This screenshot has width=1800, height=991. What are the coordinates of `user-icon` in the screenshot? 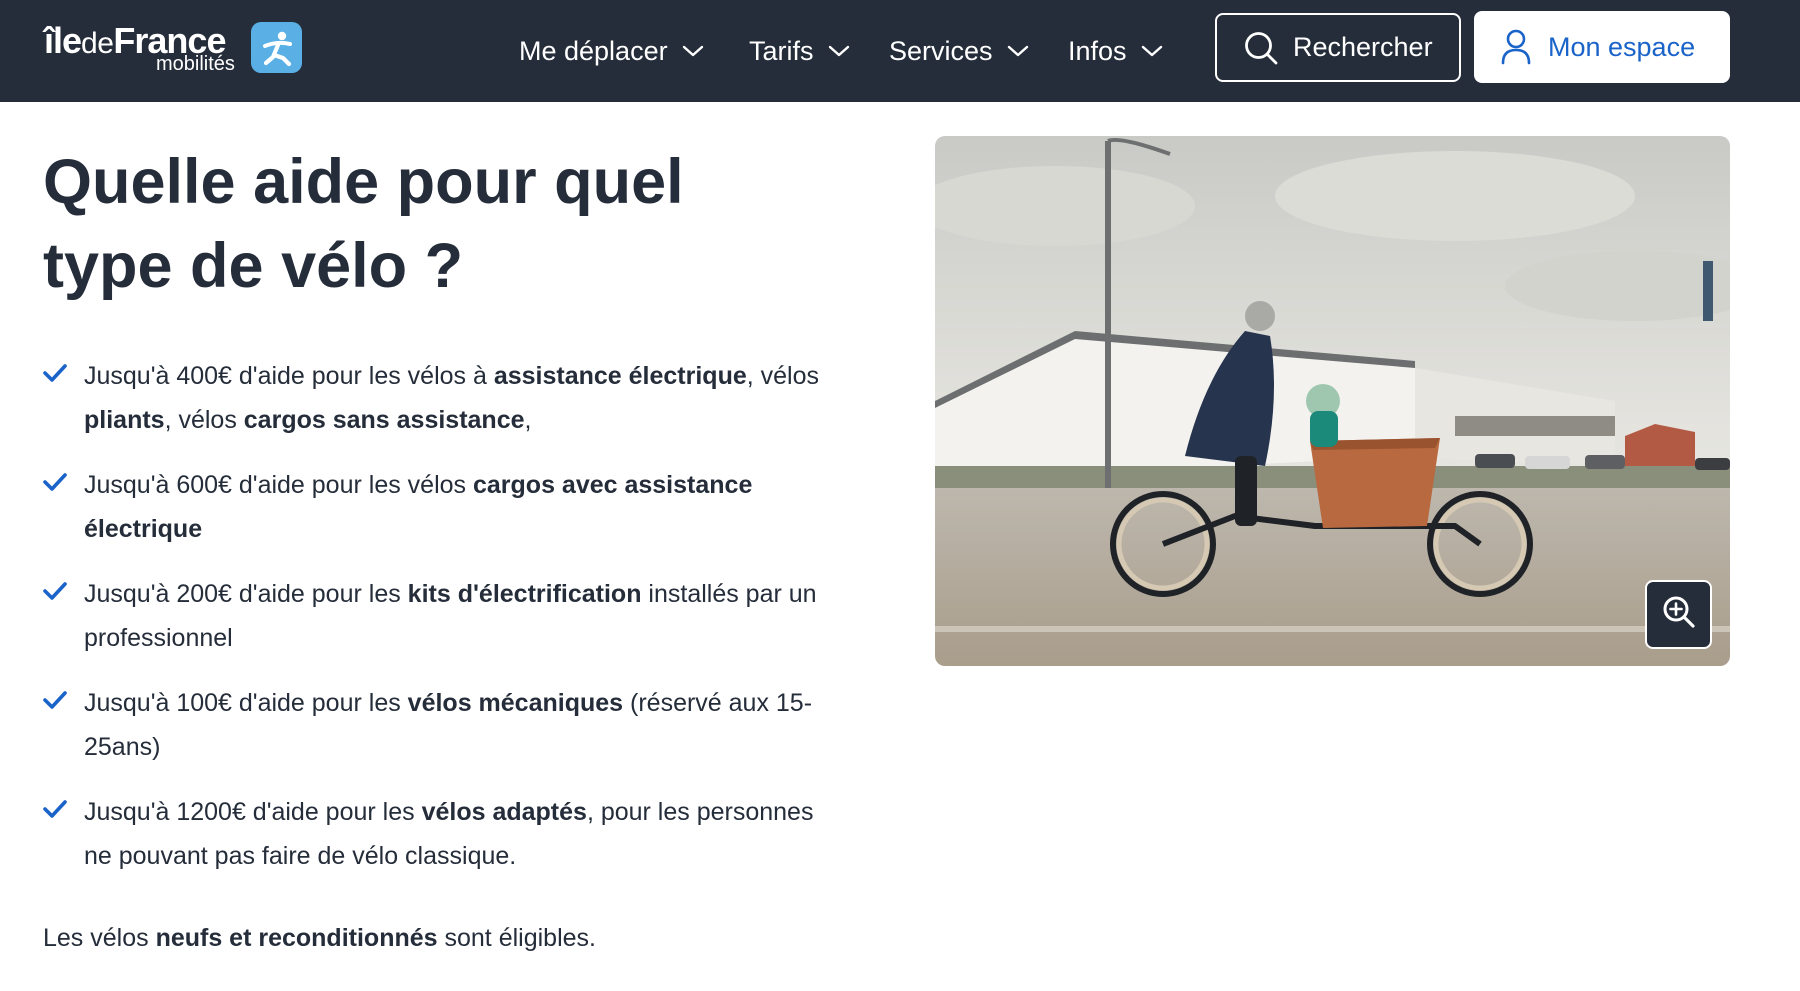 It's located at (1516, 47).